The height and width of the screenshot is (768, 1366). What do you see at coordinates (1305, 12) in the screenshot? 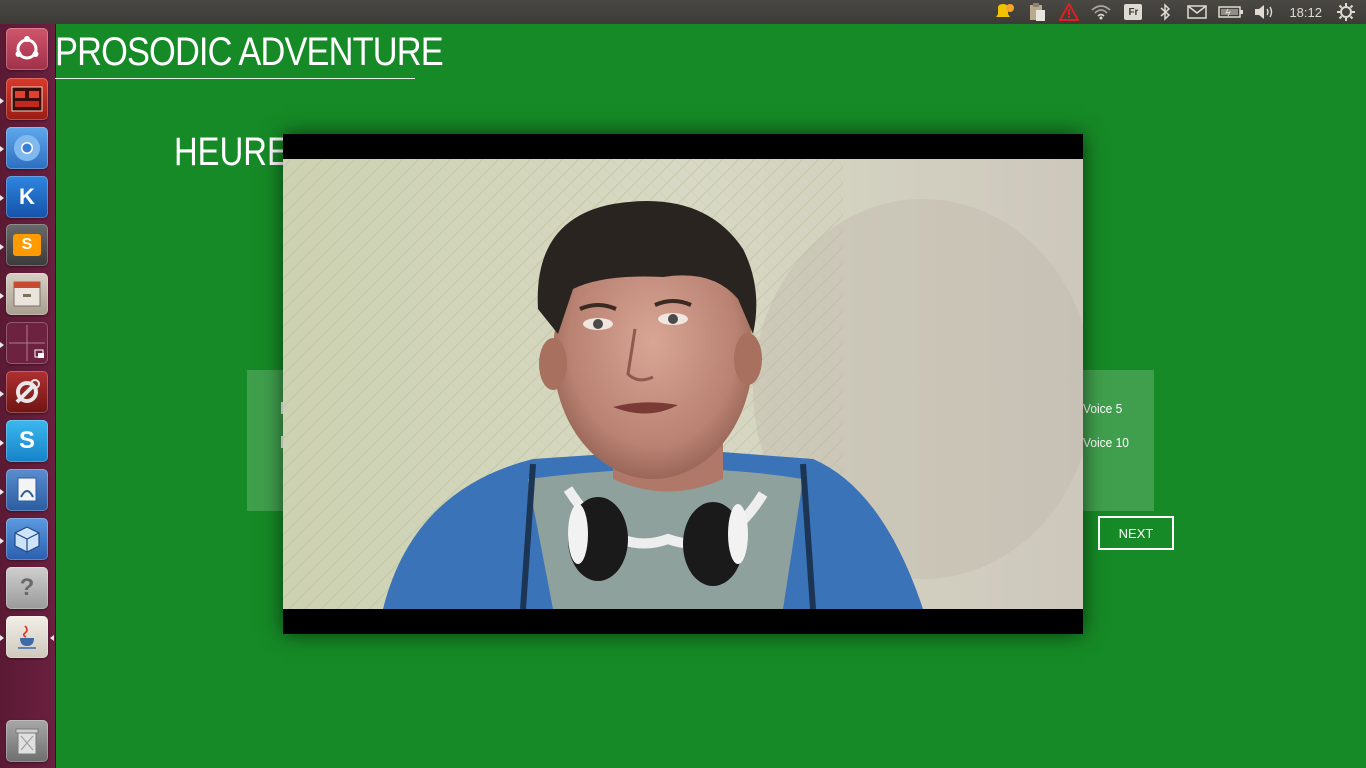
I see `clock: 18:12` at bounding box center [1305, 12].